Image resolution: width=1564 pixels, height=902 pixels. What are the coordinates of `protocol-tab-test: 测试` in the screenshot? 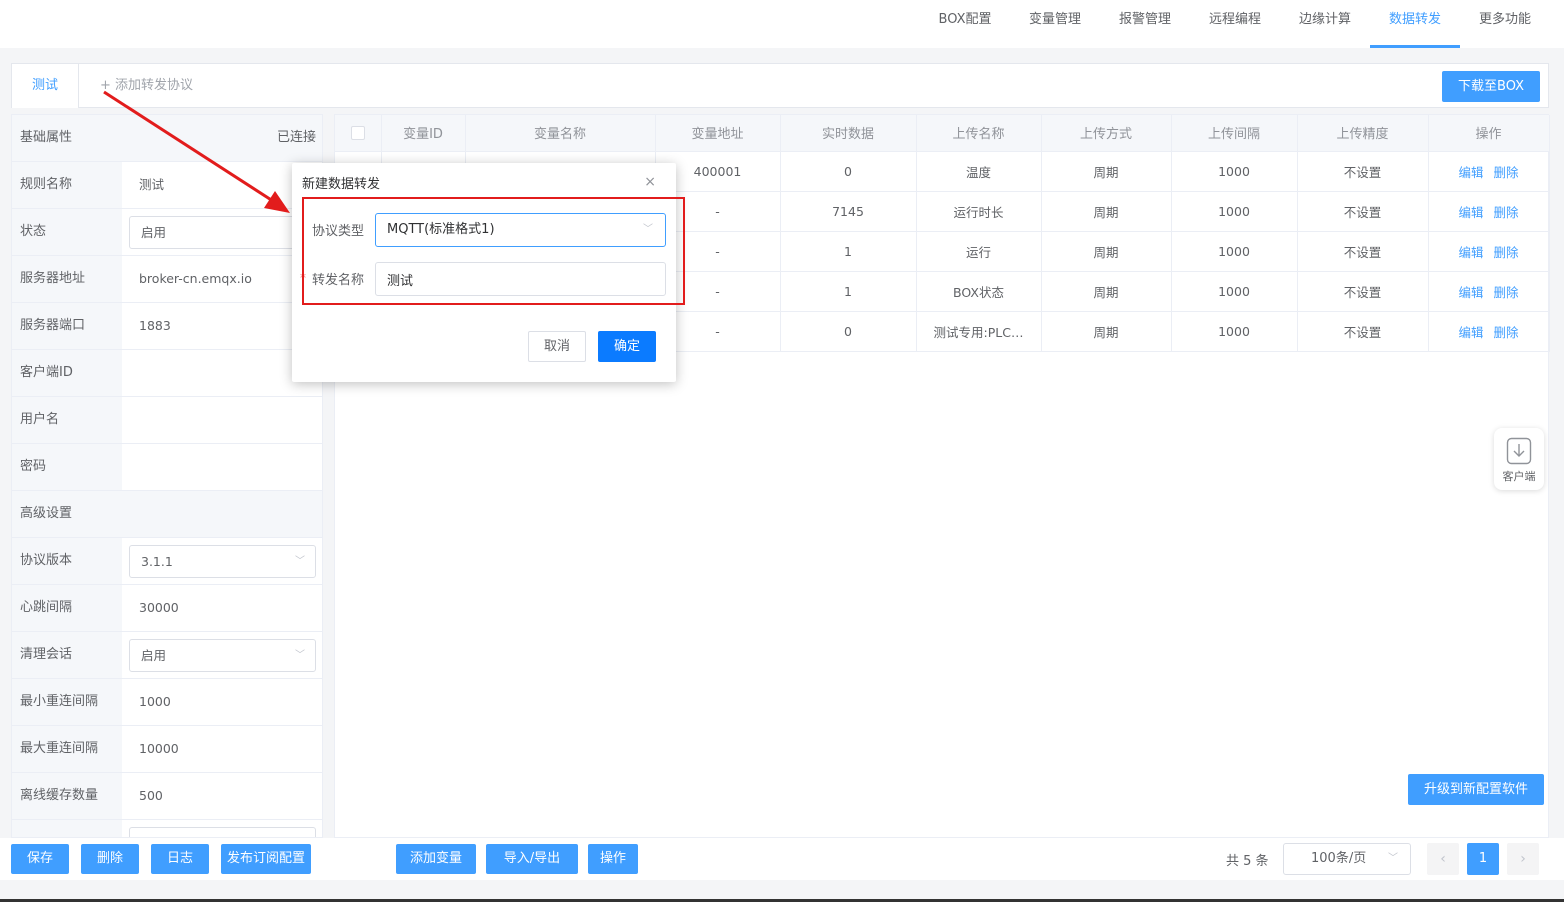 It's located at (45, 86).